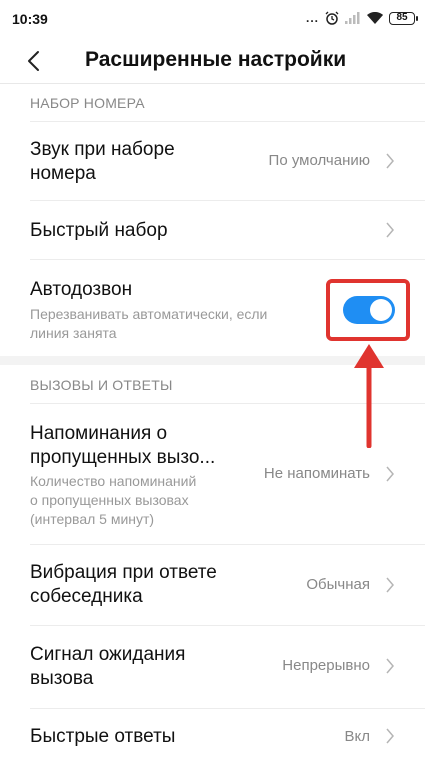 The width and height of the screenshot is (425, 773). What do you see at coordinates (102, 149) in the screenshot?
I see `setting-title: Звук при наборе` at bounding box center [102, 149].